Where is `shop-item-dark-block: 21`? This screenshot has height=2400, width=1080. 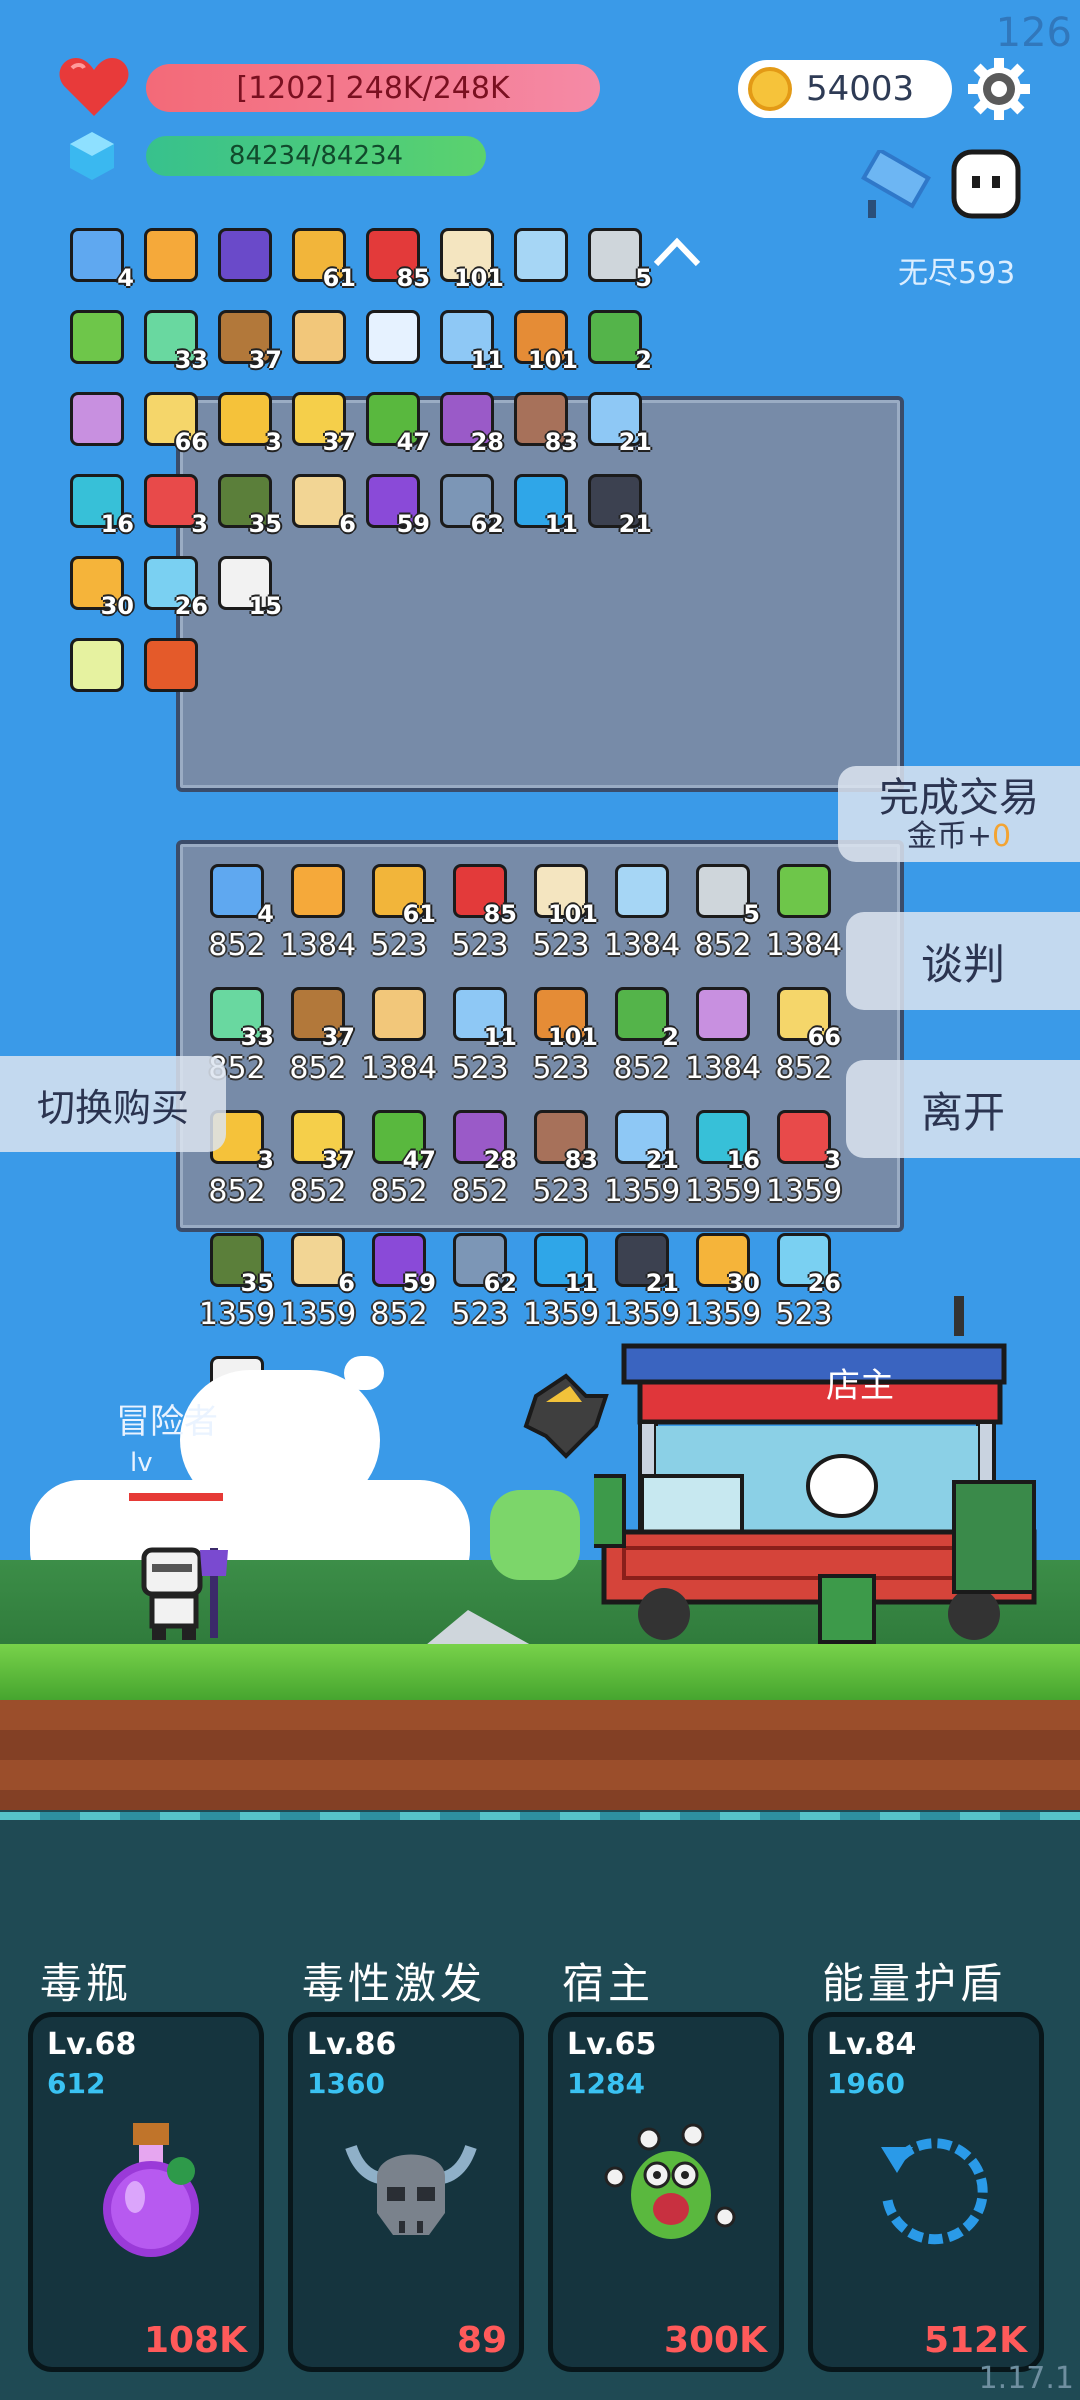
shop-item-dark-block: 21 is located at coordinates (644, 1264).